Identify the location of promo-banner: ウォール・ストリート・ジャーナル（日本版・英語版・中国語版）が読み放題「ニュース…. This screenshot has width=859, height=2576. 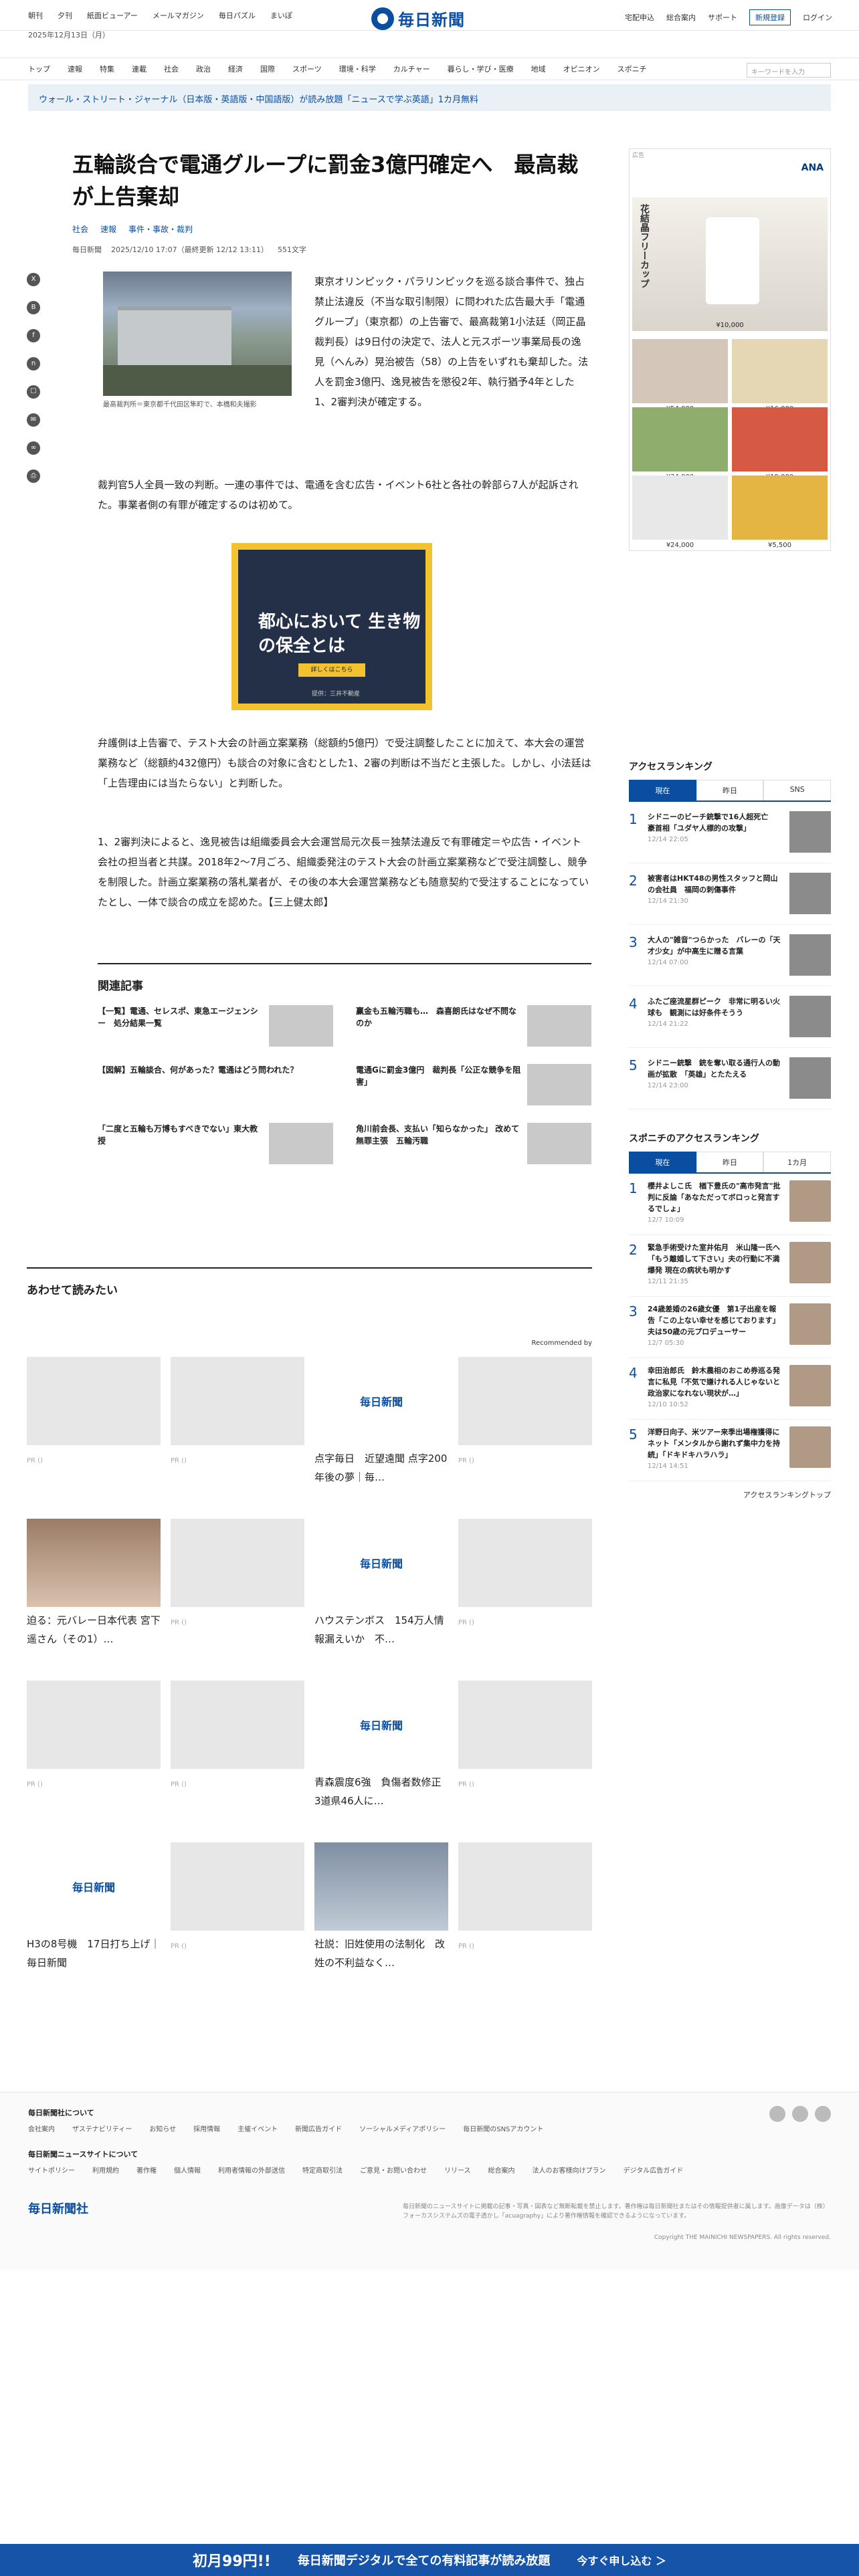
(429, 98).